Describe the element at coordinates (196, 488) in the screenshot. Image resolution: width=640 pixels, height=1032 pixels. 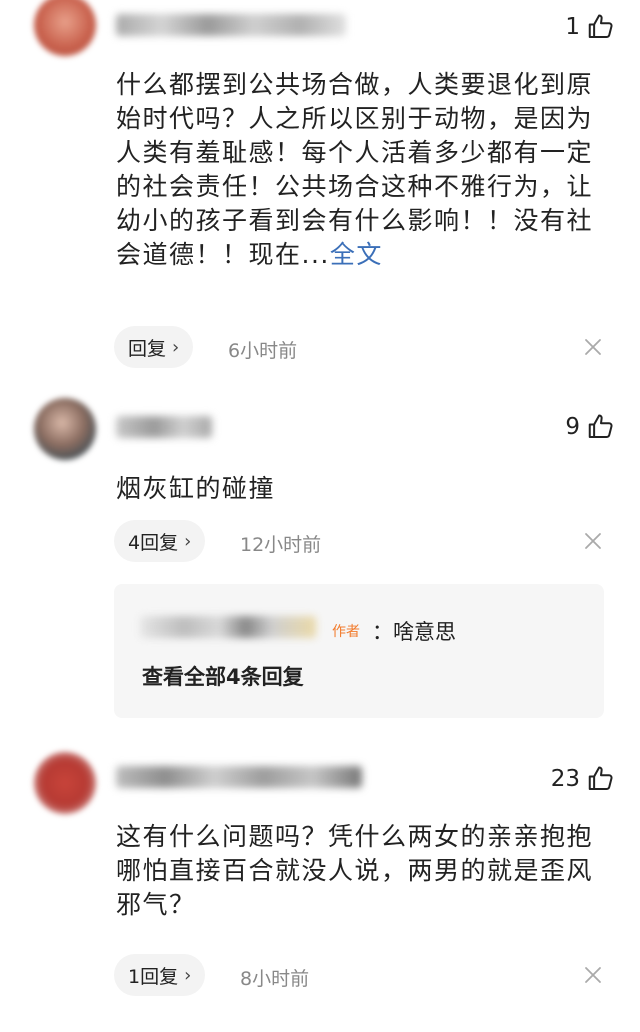
I see `comment-text: 烟灰缸的碰撞` at that location.